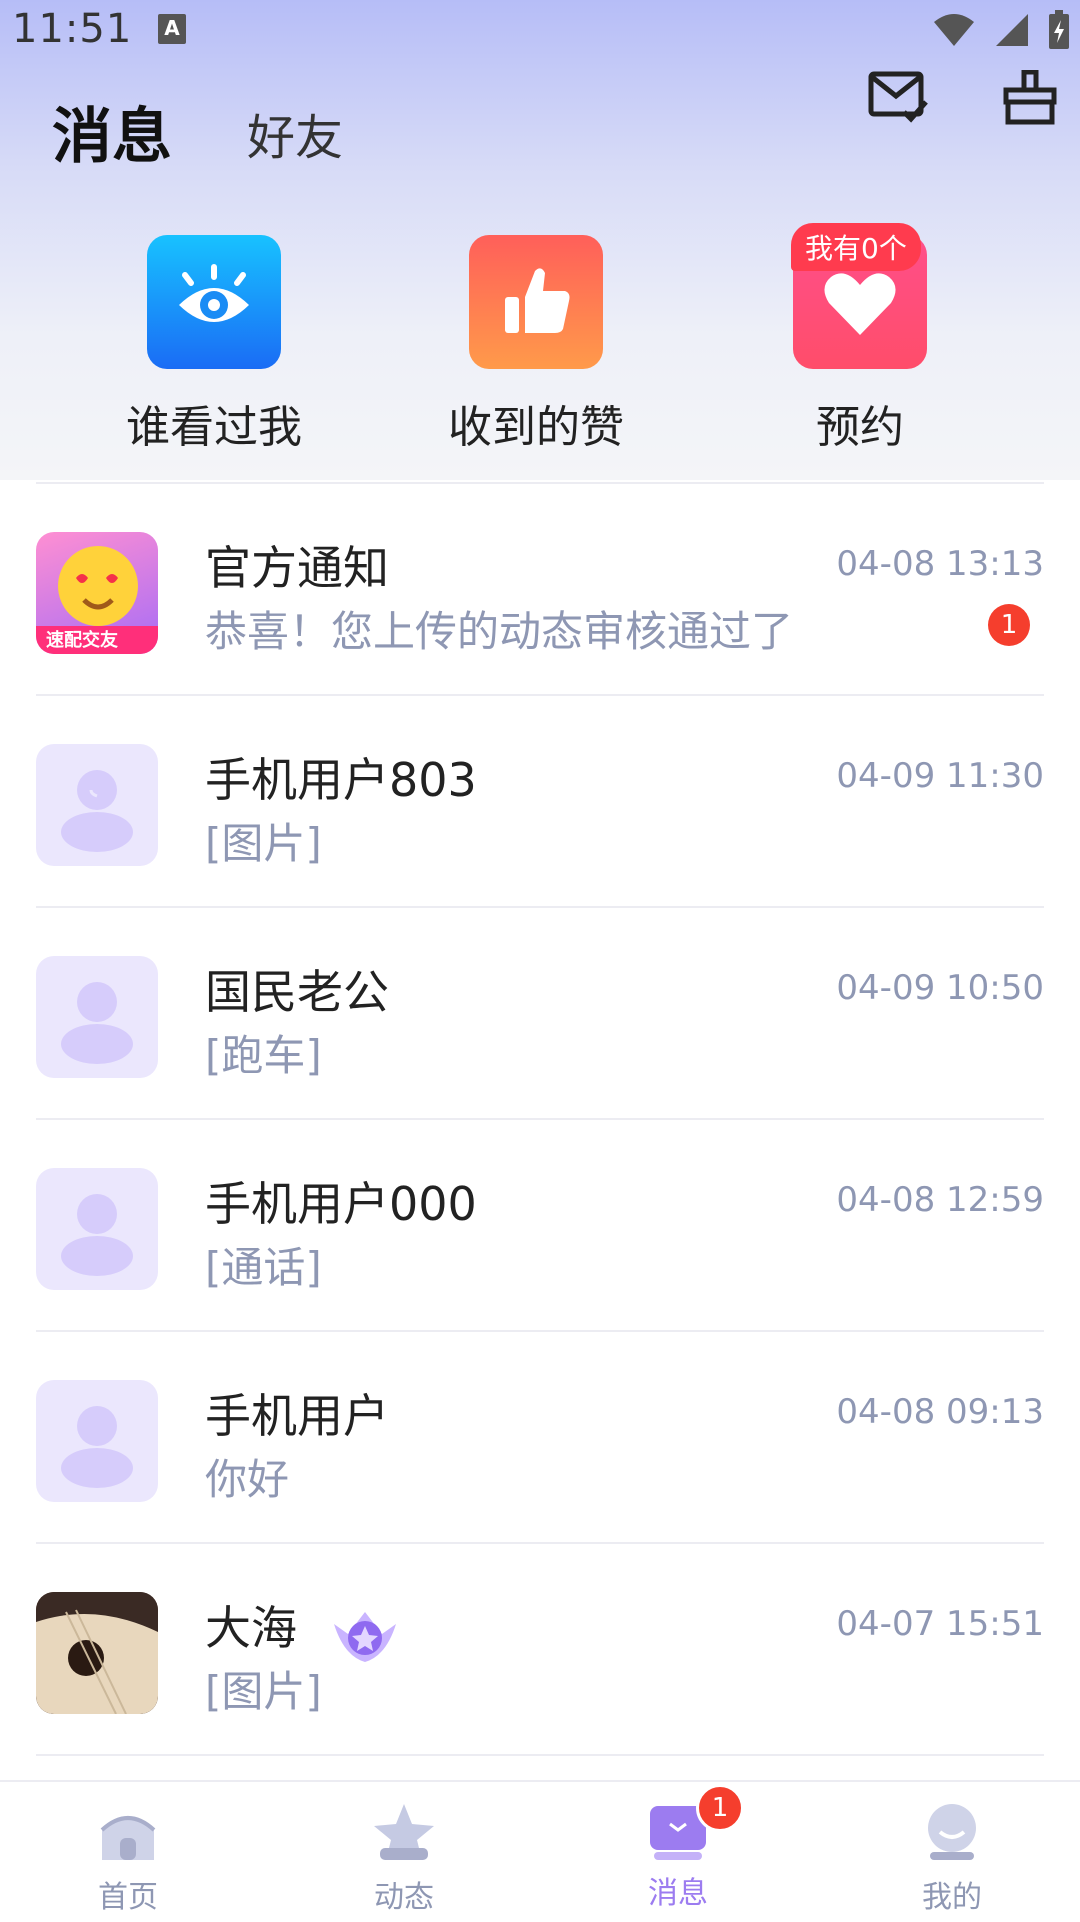  Describe the element at coordinates (247, 1479) in the screenshot. I see `message-preview: 你好` at that location.